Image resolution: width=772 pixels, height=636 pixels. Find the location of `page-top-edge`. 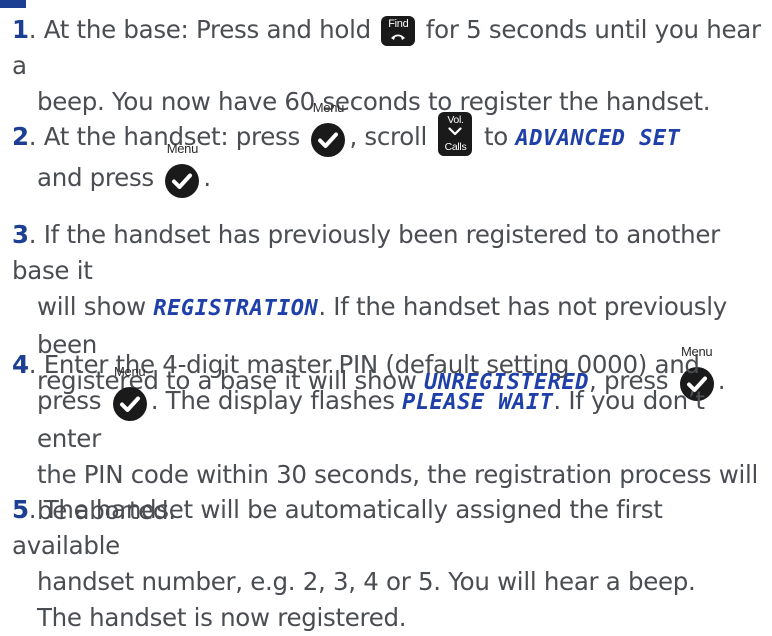

page-top-edge is located at coordinates (13, 4).